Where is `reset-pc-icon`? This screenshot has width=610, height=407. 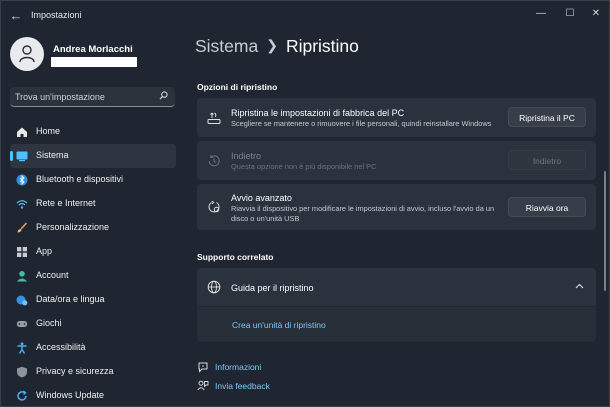 reset-pc-icon is located at coordinates (214, 118).